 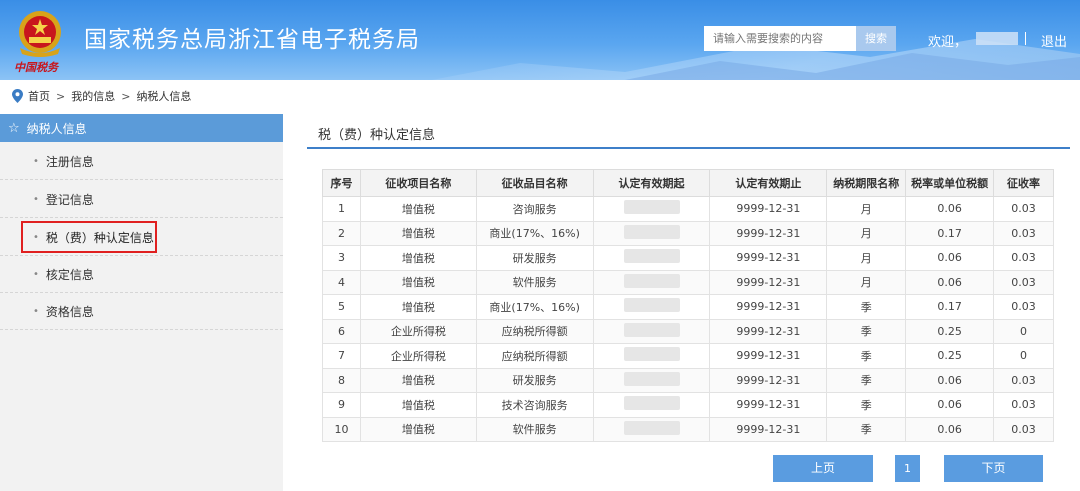 I want to click on logout-link: 退出, so click(x=1054, y=40).